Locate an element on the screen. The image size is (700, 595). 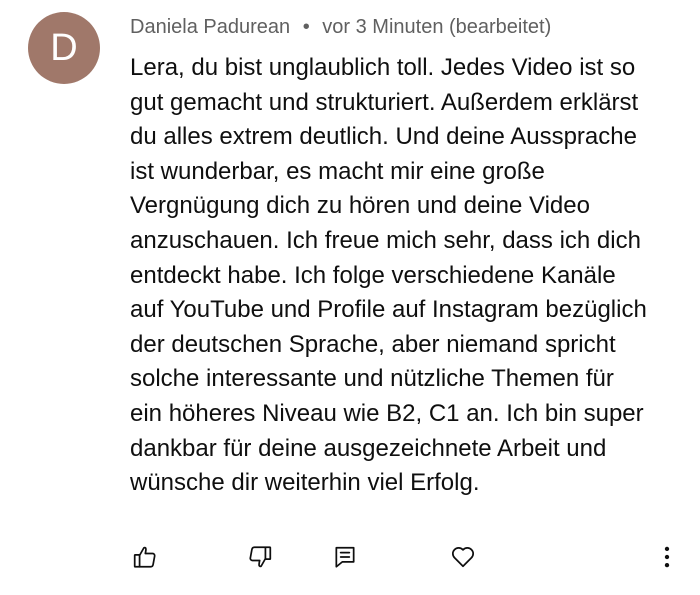
thumb-up-icon is located at coordinates (144, 557).